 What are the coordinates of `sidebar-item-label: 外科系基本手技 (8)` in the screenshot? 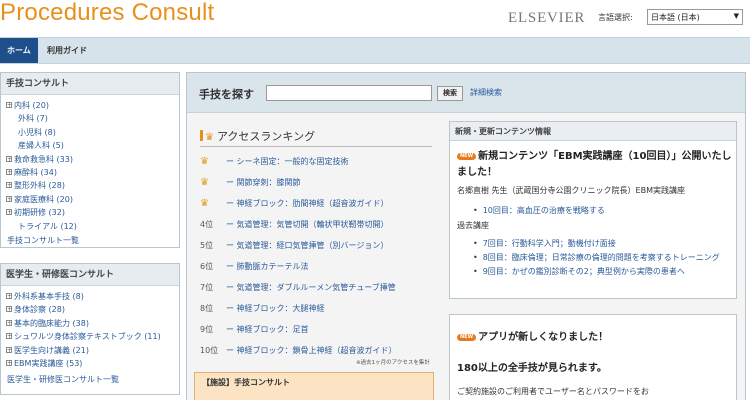 It's located at (49, 296).